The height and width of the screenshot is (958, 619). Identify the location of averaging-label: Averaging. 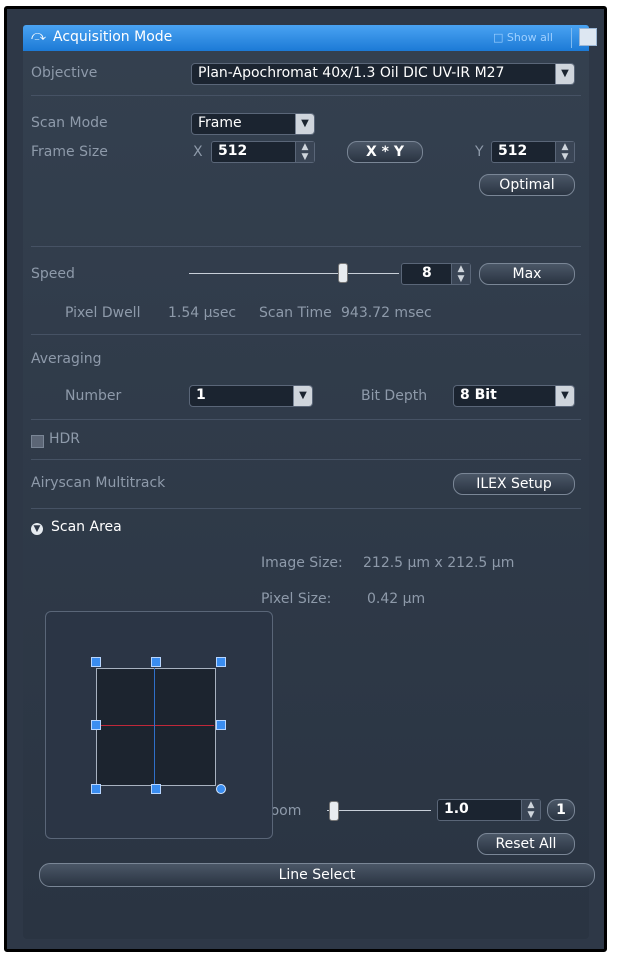
(66, 359).